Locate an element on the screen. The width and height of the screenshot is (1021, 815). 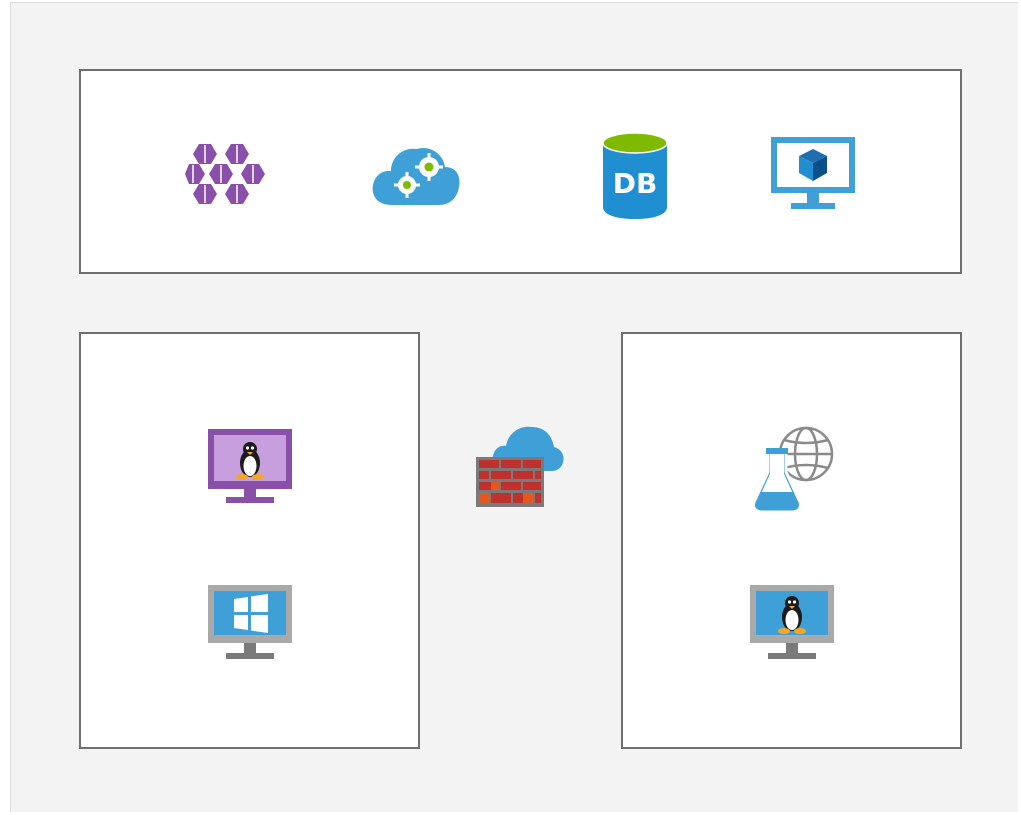
sql-database-icon: DB is located at coordinates (635, 175).